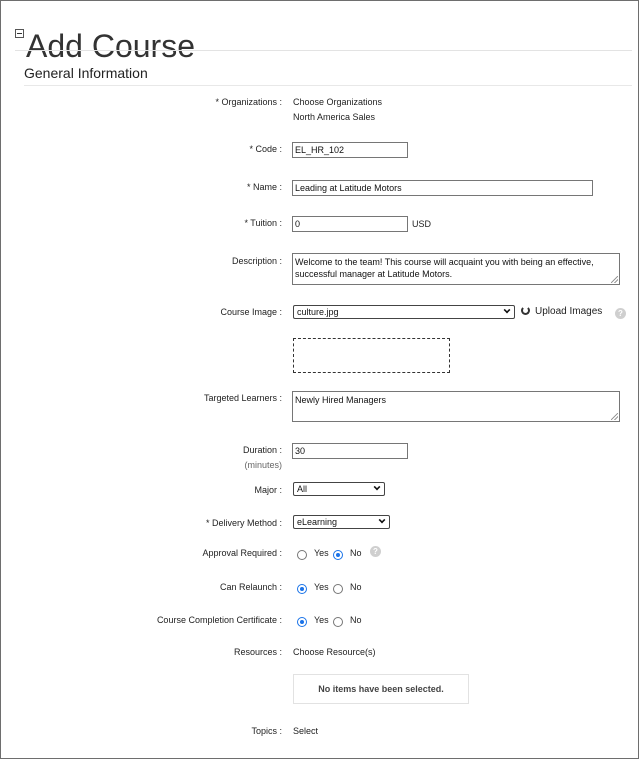 Image resolution: width=639 pixels, height=759 pixels. I want to click on delivery-method-label: * Delivery Method :, so click(243, 523).